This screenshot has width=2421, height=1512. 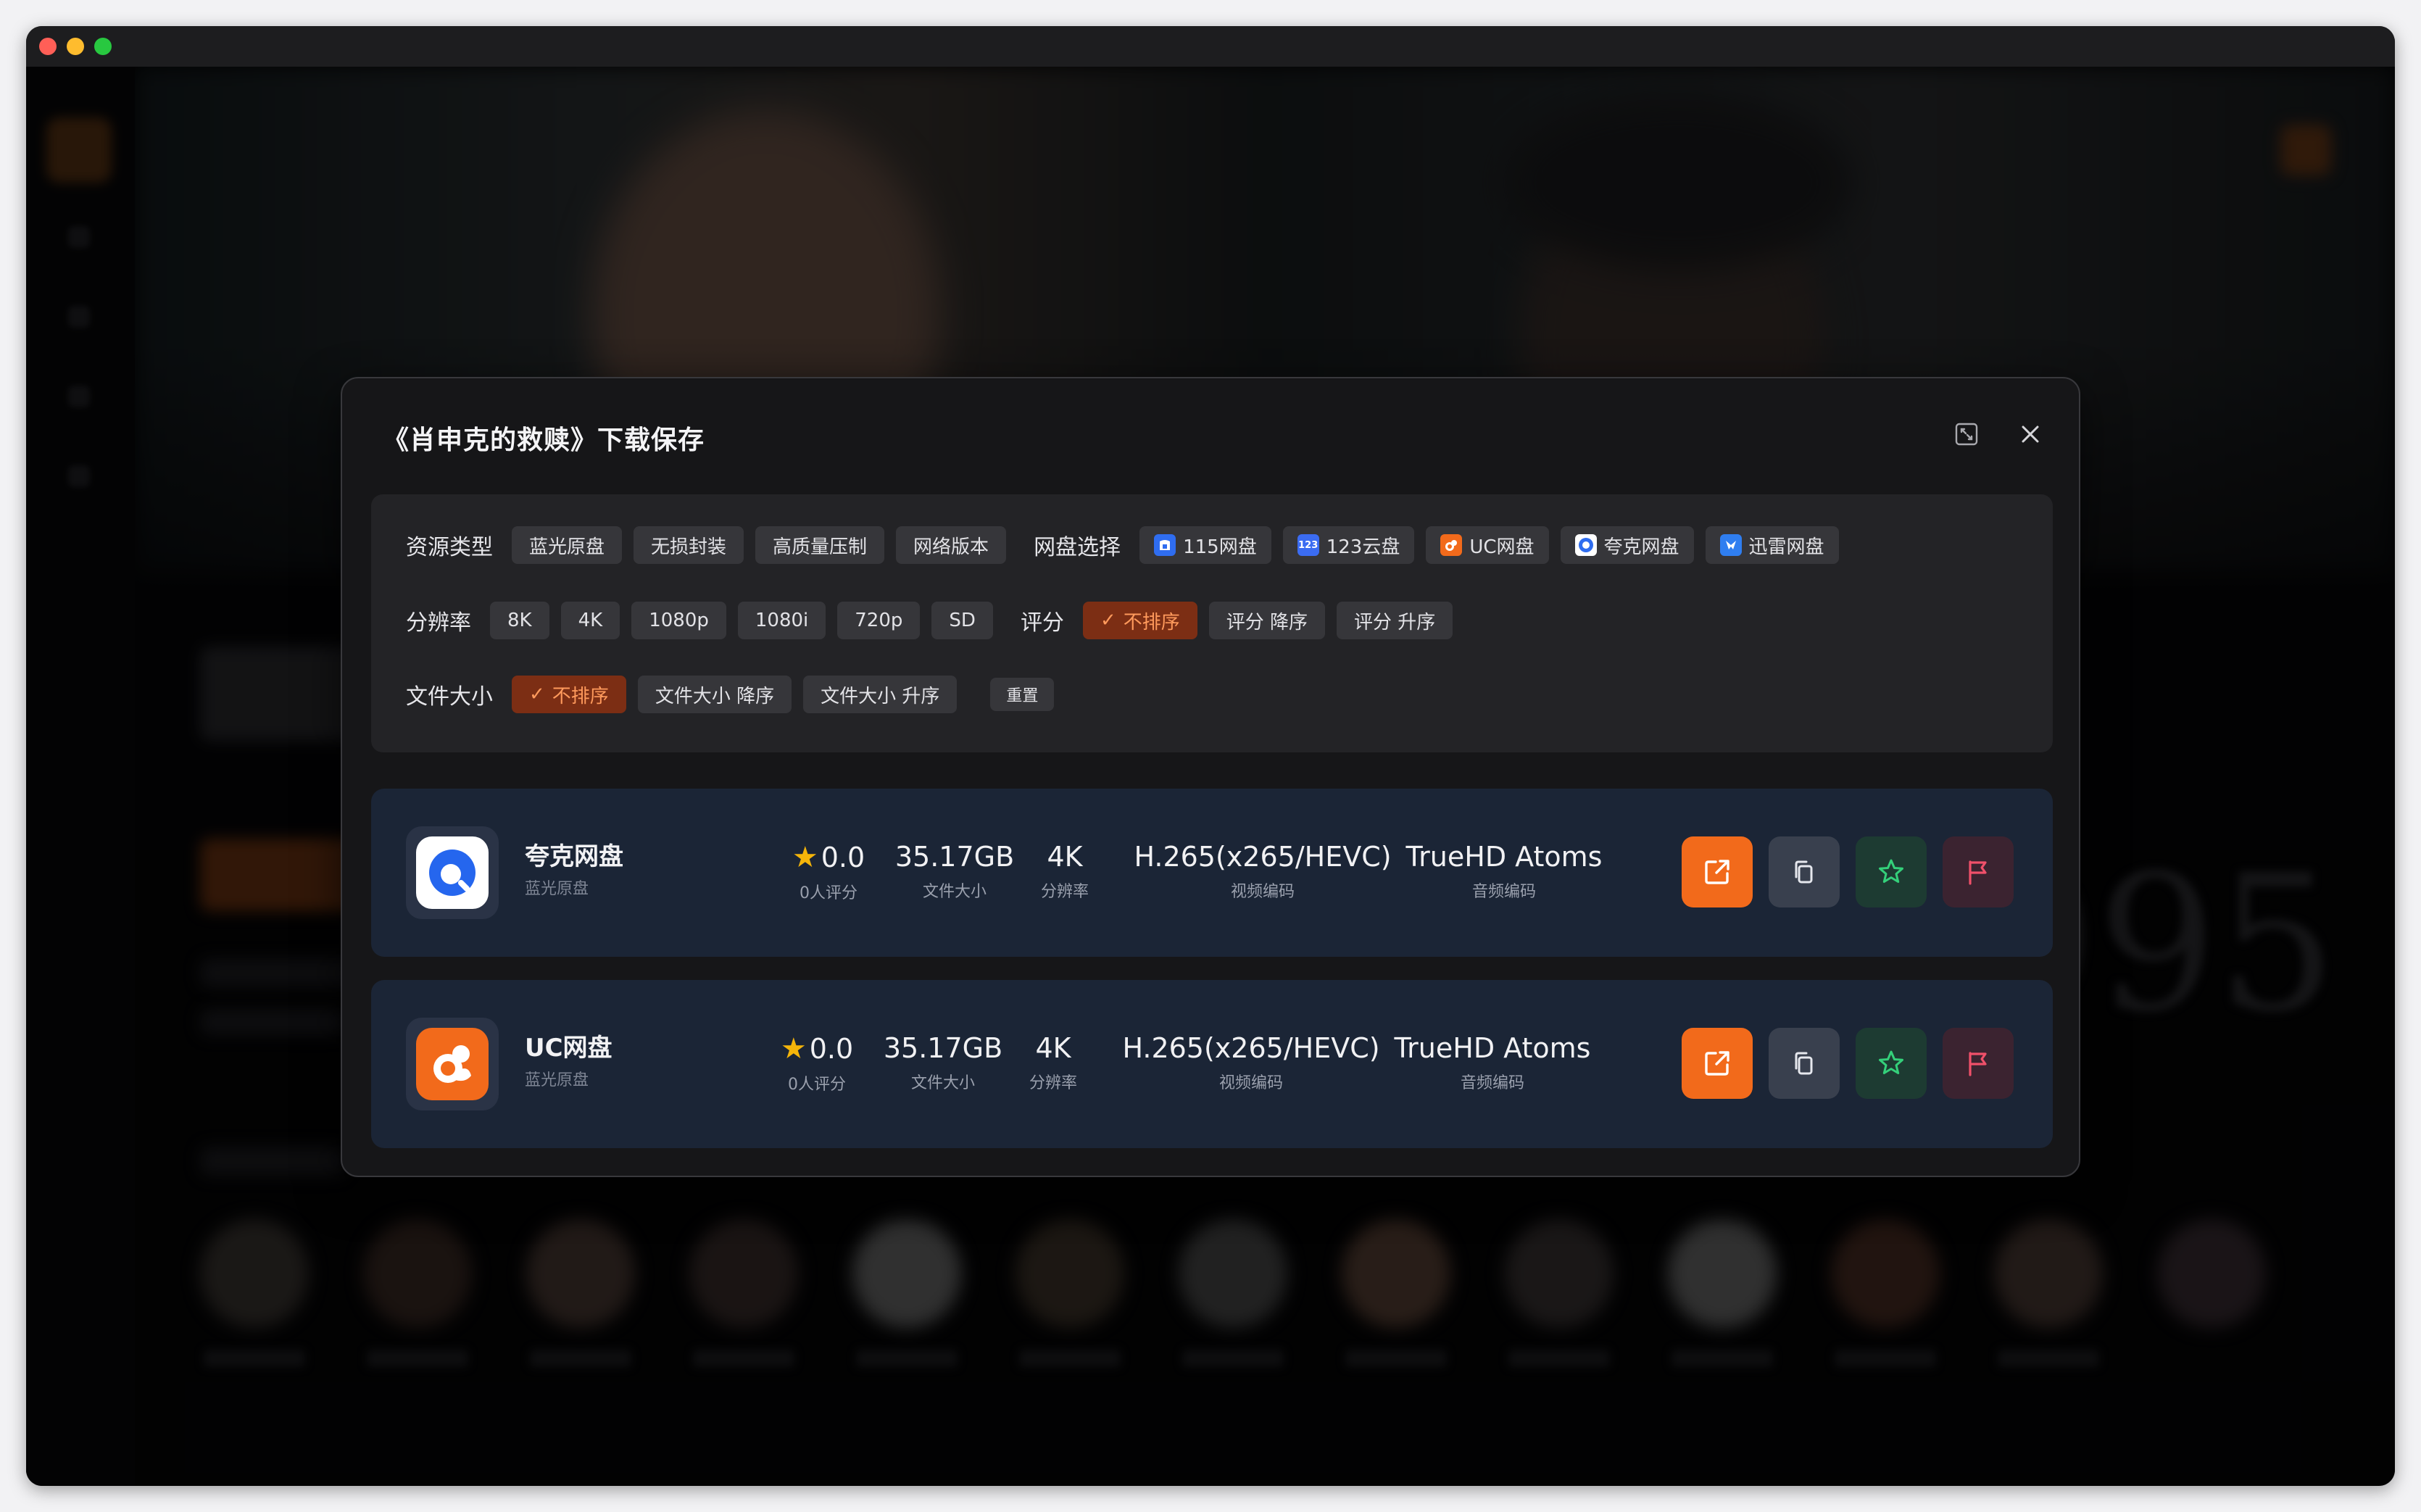 I want to click on check-icon: ✓, so click(x=537, y=694).